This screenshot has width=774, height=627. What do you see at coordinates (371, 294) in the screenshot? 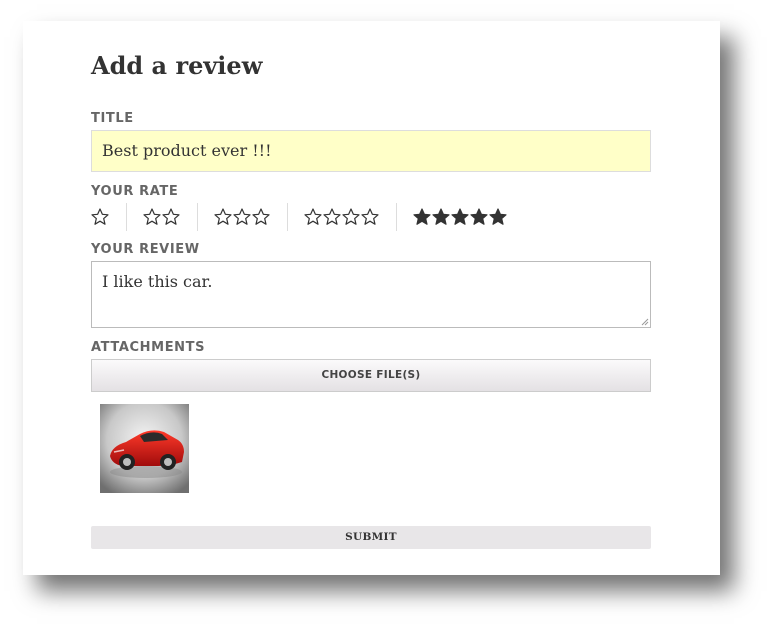
I see `review-textarea: I like this car.` at bounding box center [371, 294].